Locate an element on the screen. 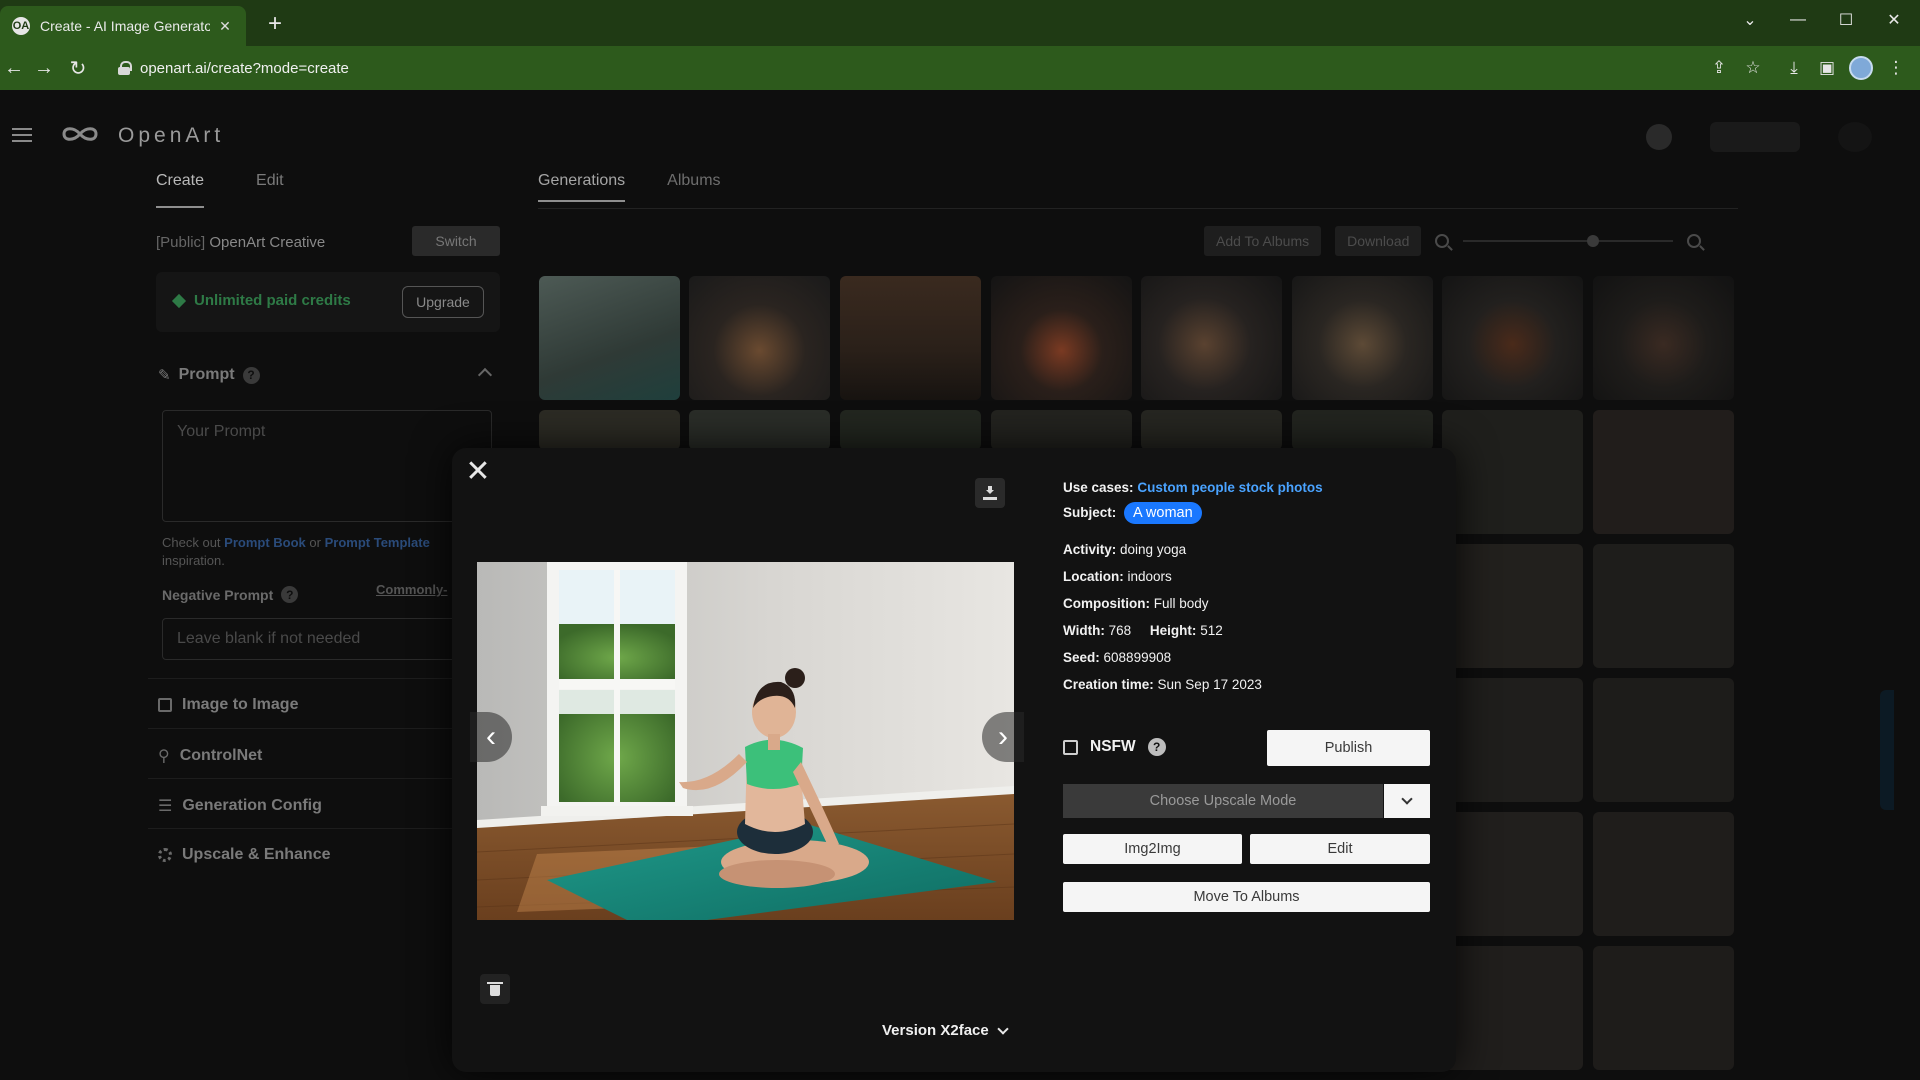  download-button: Download is located at coordinates (1378, 241).